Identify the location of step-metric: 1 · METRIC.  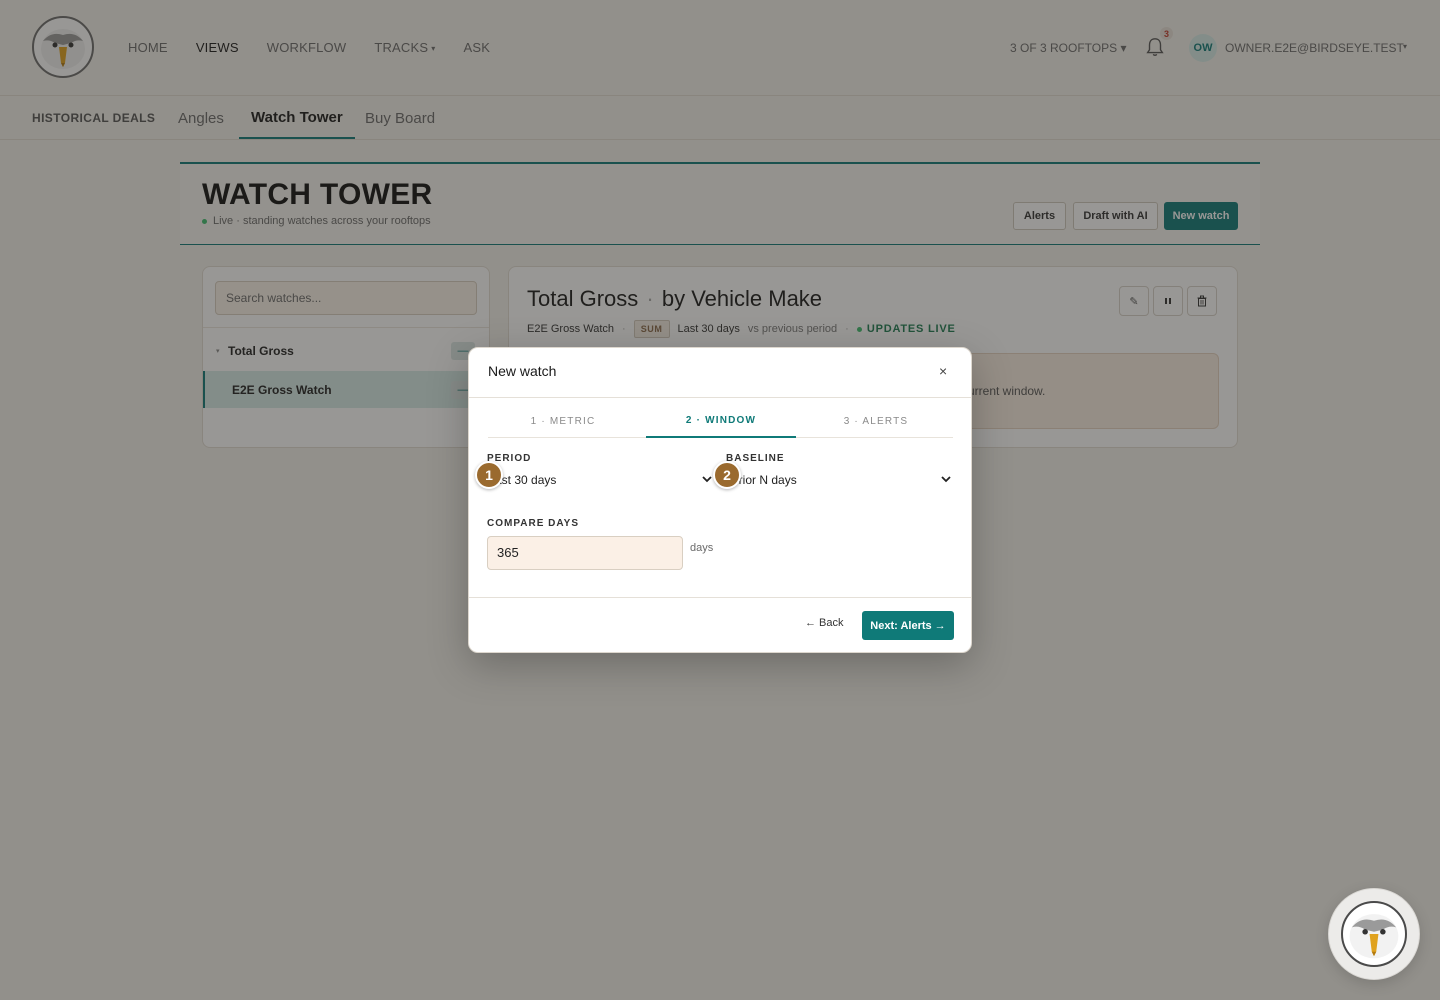
(563, 421).